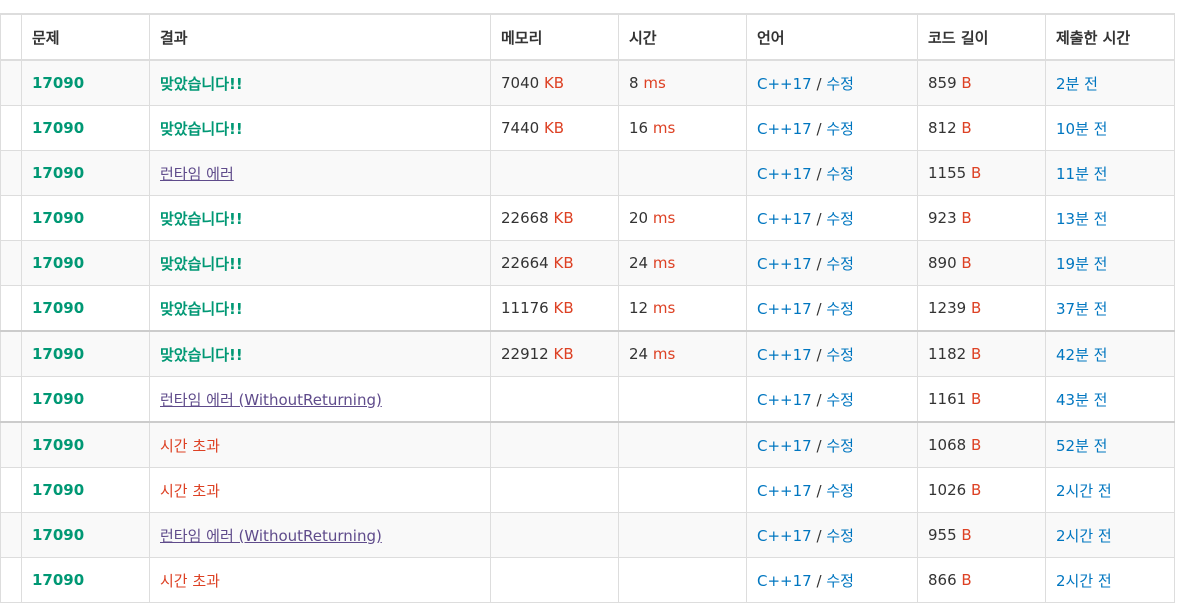 This screenshot has height=603, width=1191. Describe the element at coordinates (1110, 82) in the screenshot. I see `submitted-cell: 2분 전` at that location.